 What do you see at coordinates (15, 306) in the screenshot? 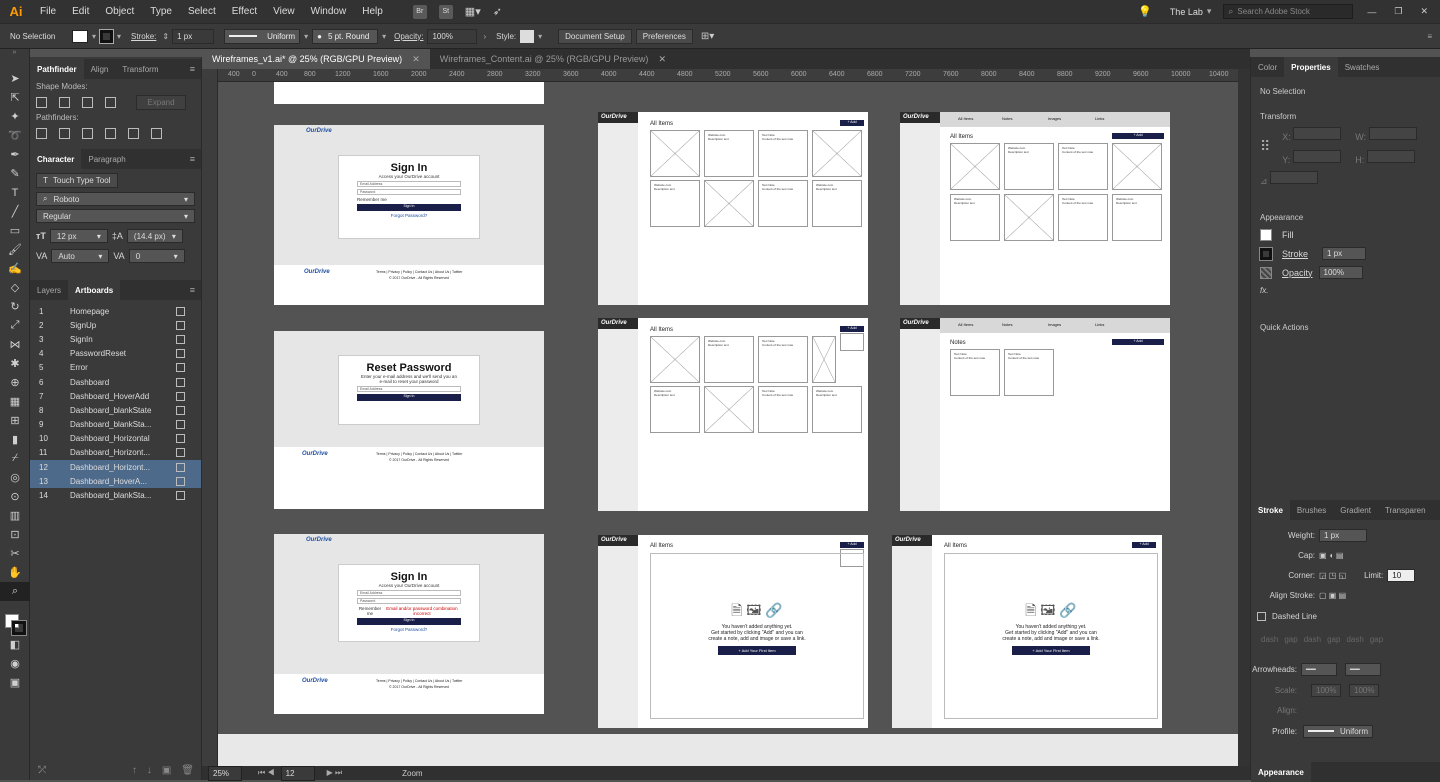
I see `rotate-tool-icon: ↻` at bounding box center [15, 306].